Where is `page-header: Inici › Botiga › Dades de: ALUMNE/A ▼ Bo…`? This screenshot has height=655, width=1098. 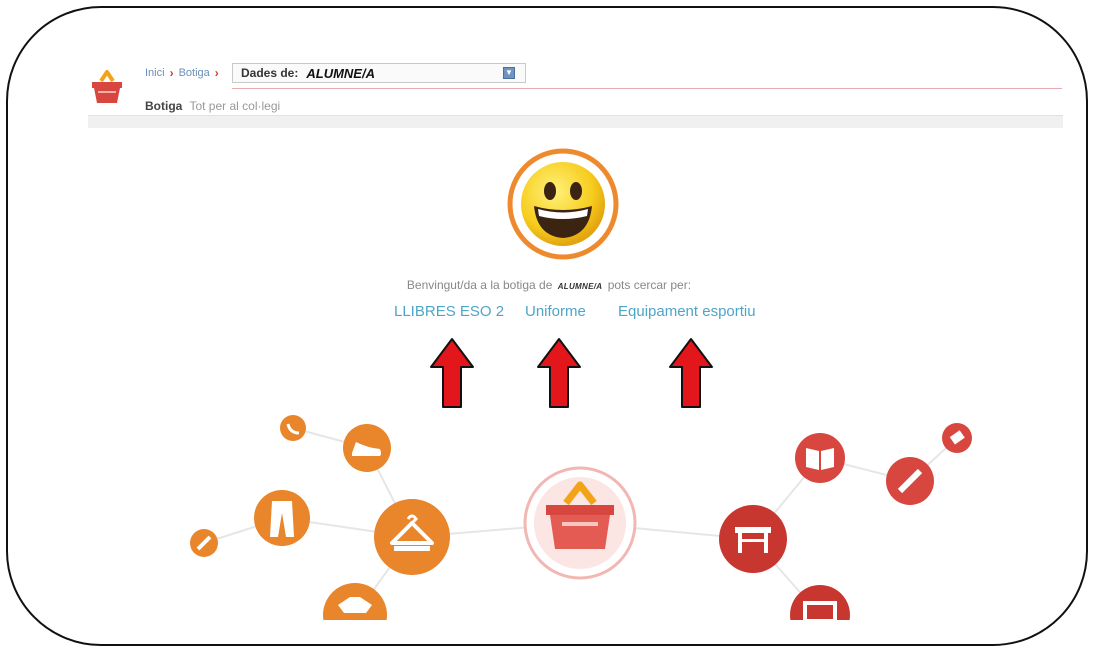 page-header: Inici › Botiga › Dades de: ALUMNE/A ▼ Bo… is located at coordinates (575, 97).